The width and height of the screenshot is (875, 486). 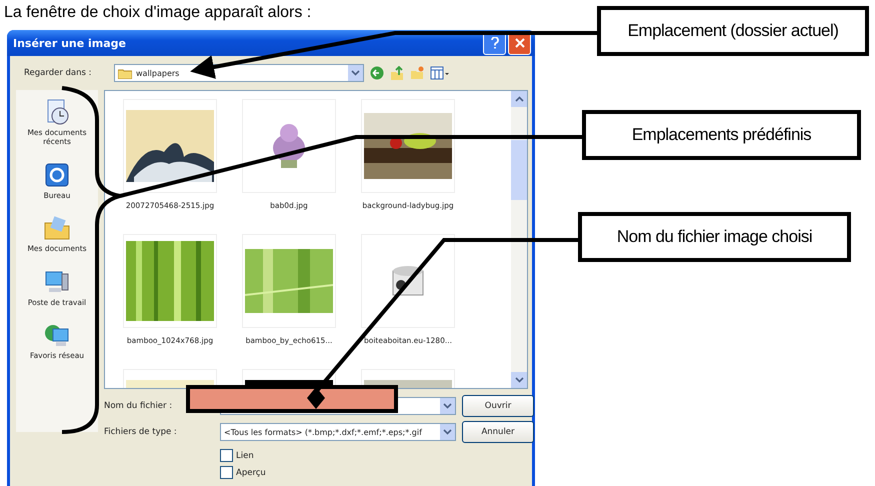 What do you see at coordinates (714, 237) in the screenshot?
I see `callout-label: Nom du fichier image choisi` at bounding box center [714, 237].